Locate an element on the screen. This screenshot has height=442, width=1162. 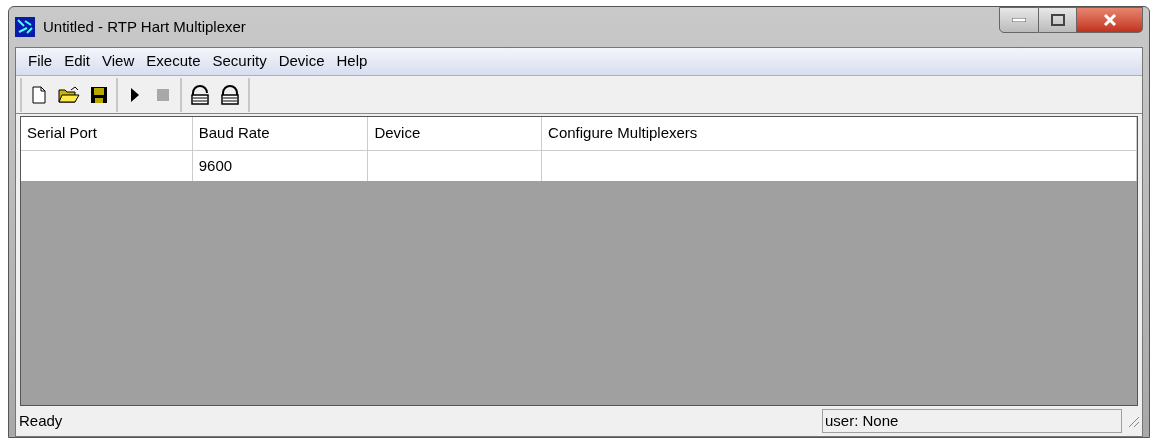
minimize-icon is located at coordinates (1019, 20).